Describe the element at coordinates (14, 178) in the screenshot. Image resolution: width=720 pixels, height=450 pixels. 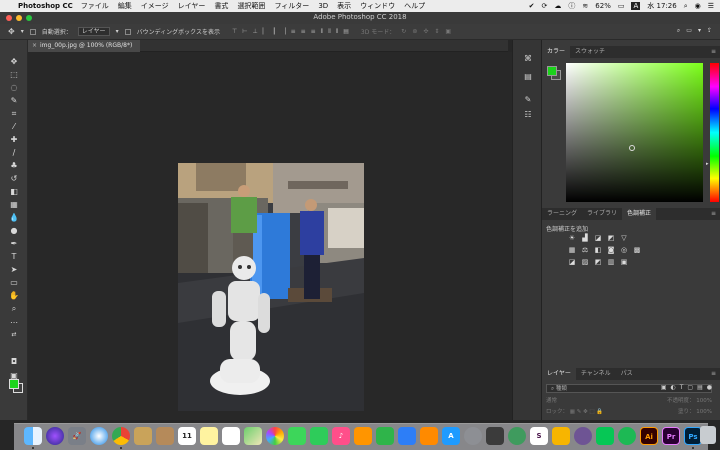
I see `history-brush-tool-icon: ↺` at that location.